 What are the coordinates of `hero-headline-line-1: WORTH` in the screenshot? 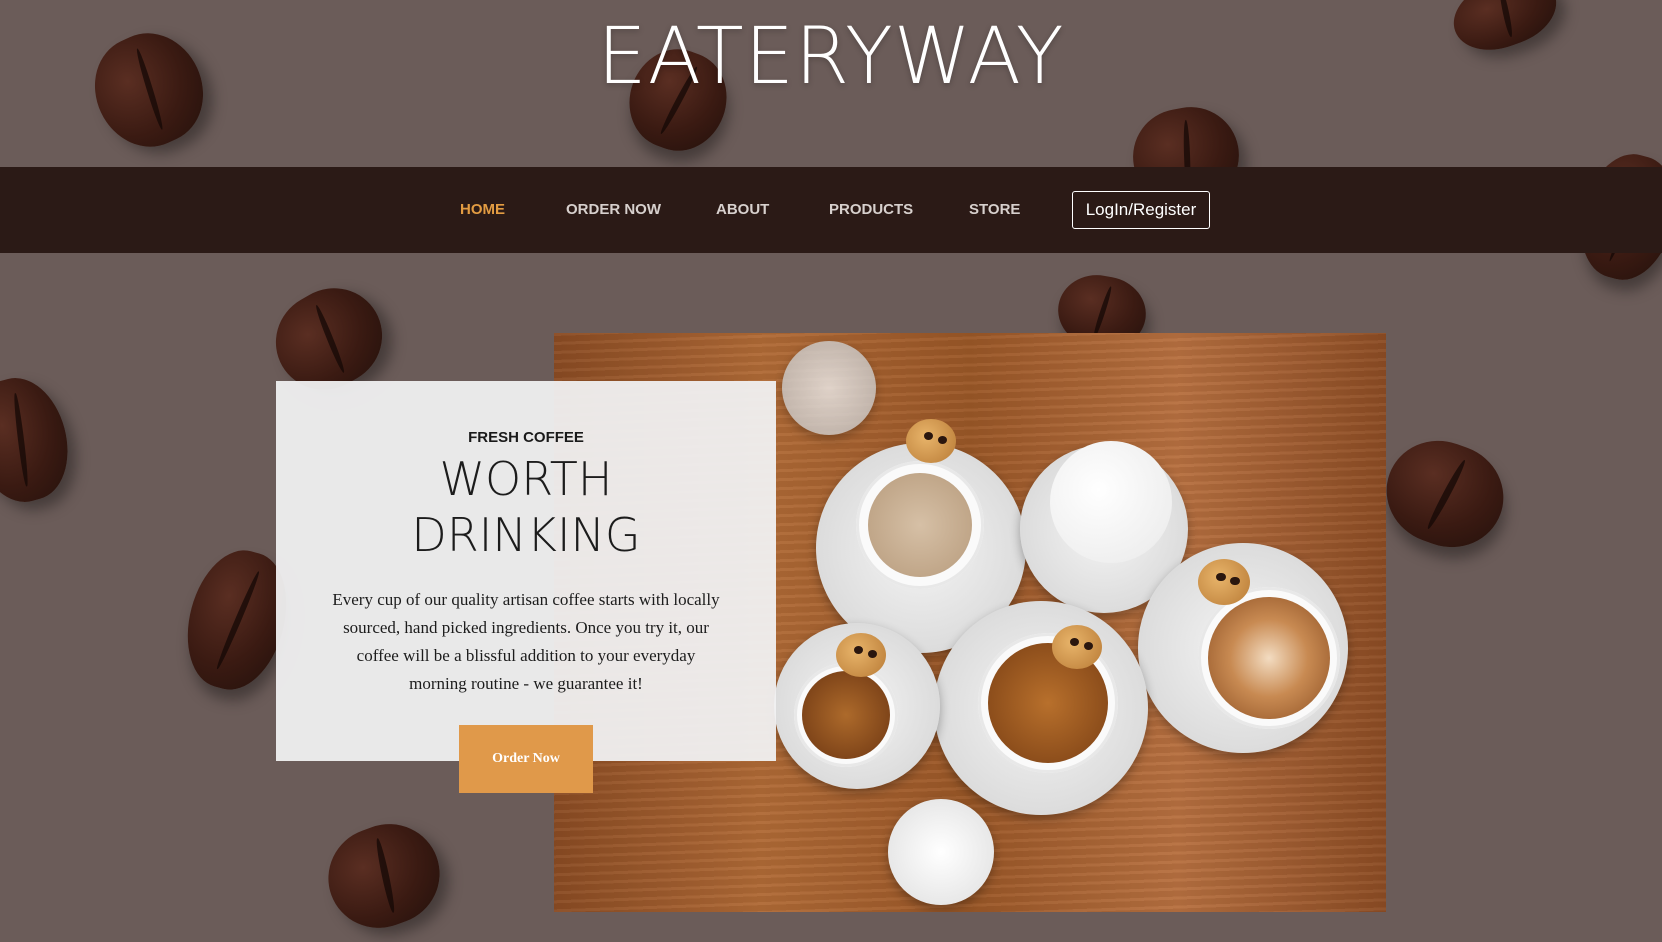 It's located at (526, 479).